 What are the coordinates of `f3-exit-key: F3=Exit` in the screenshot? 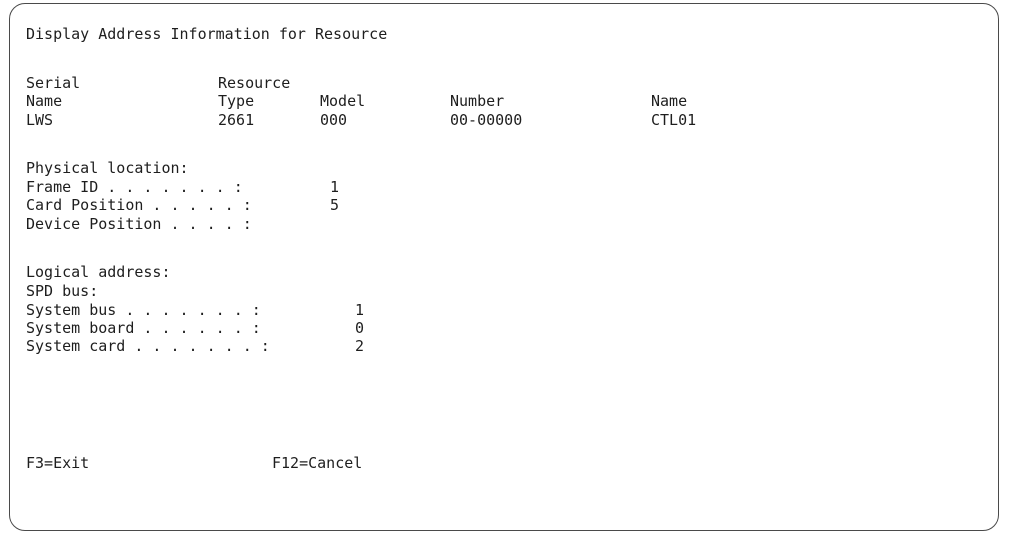 It's located at (57, 463).